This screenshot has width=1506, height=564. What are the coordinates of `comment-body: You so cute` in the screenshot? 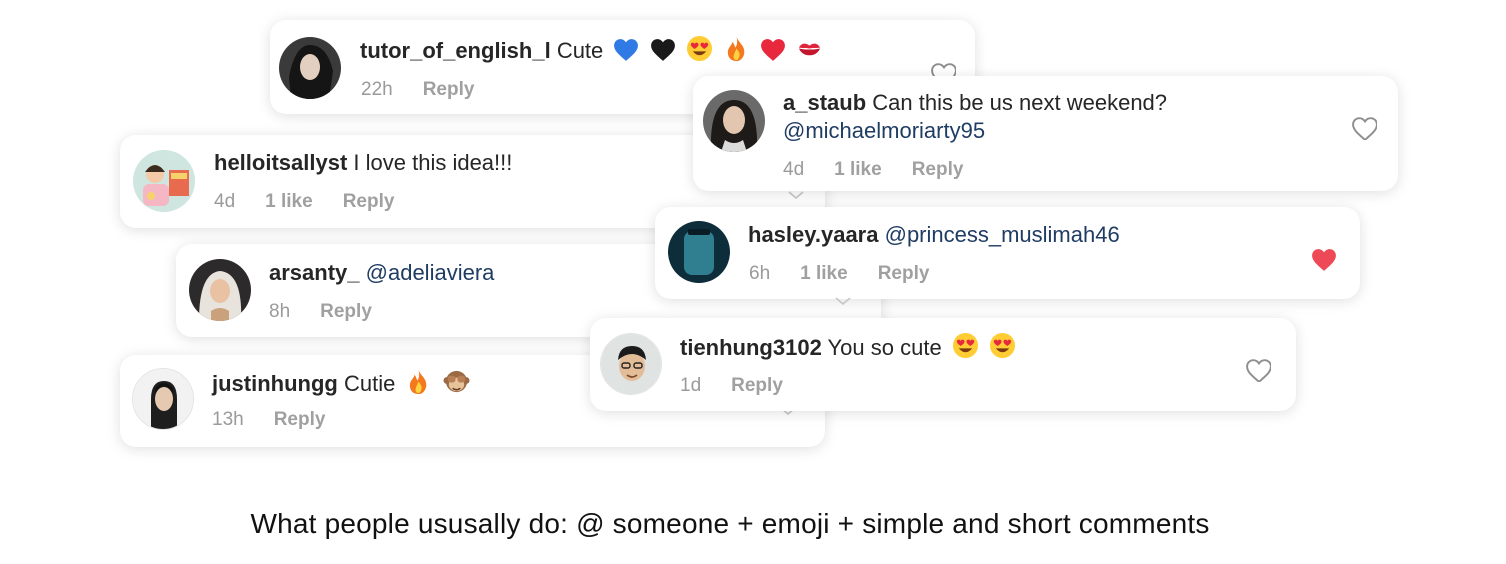 It's located at (884, 347).